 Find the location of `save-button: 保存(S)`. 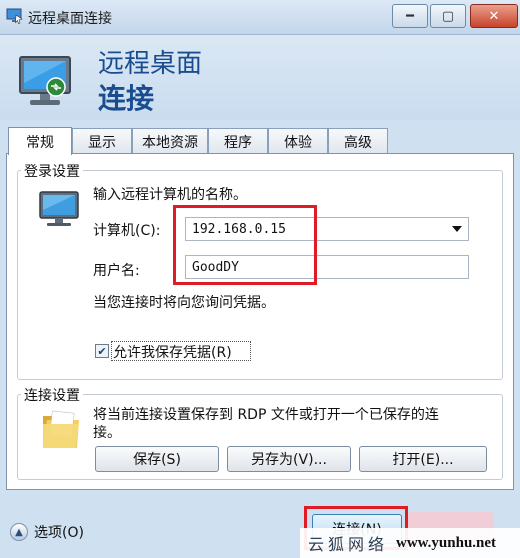

save-button: 保存(S) is located at coordinates (157, 459).